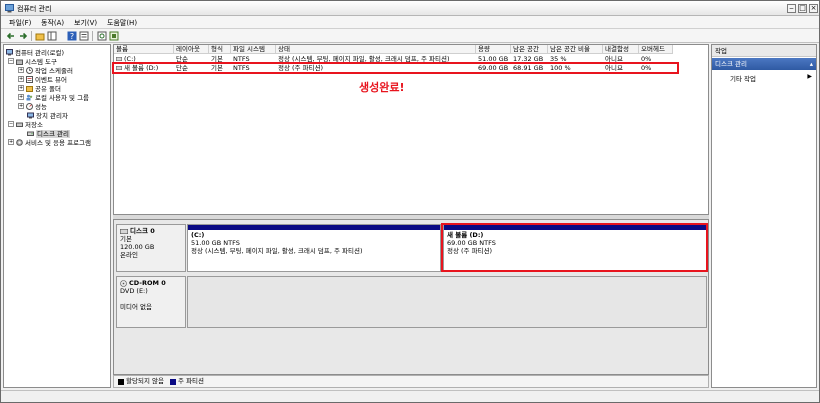 This screenshot has height=403, width=820. Describe the element at coordinates (34, 9) in the screenshot. I see `window-title: 컴퓨터 관리` at that location.